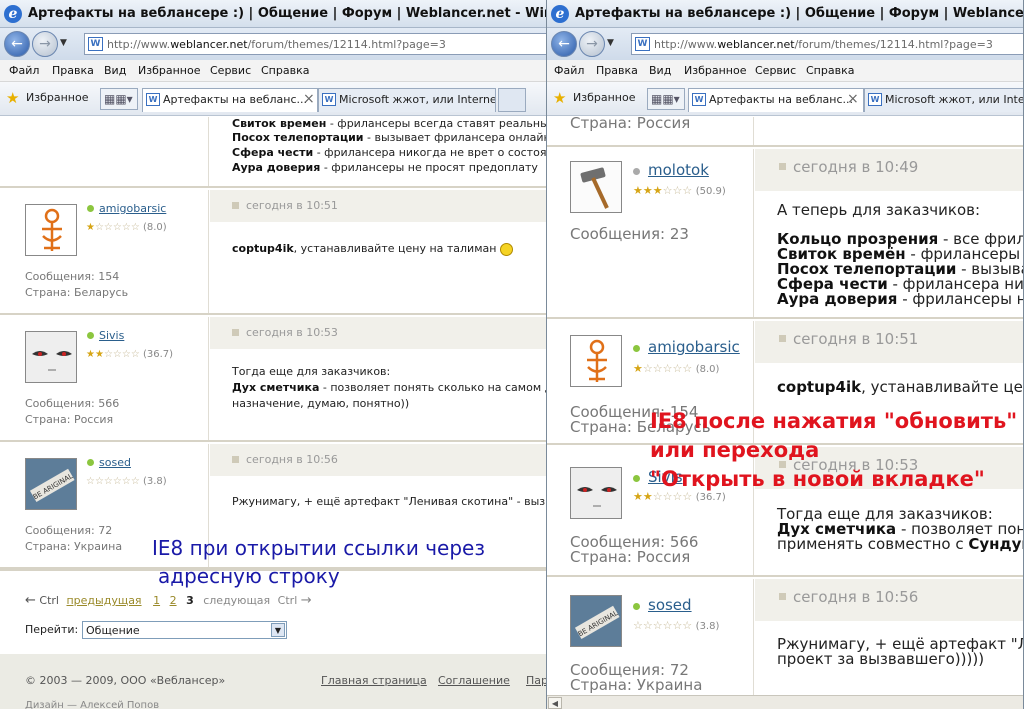 This screenshot has width=1024, height=709. I want to click on page-1-link: 1, so click(156, 600).